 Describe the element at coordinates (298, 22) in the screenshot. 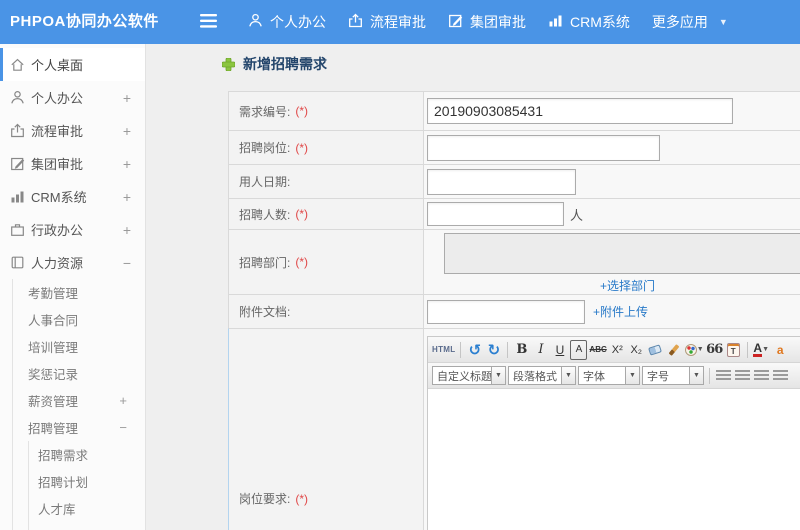

I see `nav-label: 个人办公` at that location.